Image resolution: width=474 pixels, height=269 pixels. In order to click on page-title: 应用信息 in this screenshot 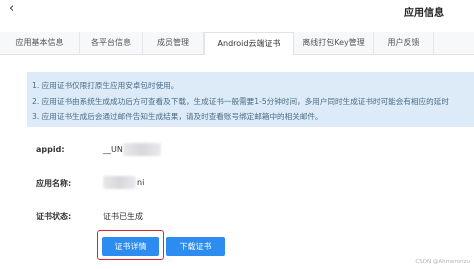, I will do `click(424, 13)`.